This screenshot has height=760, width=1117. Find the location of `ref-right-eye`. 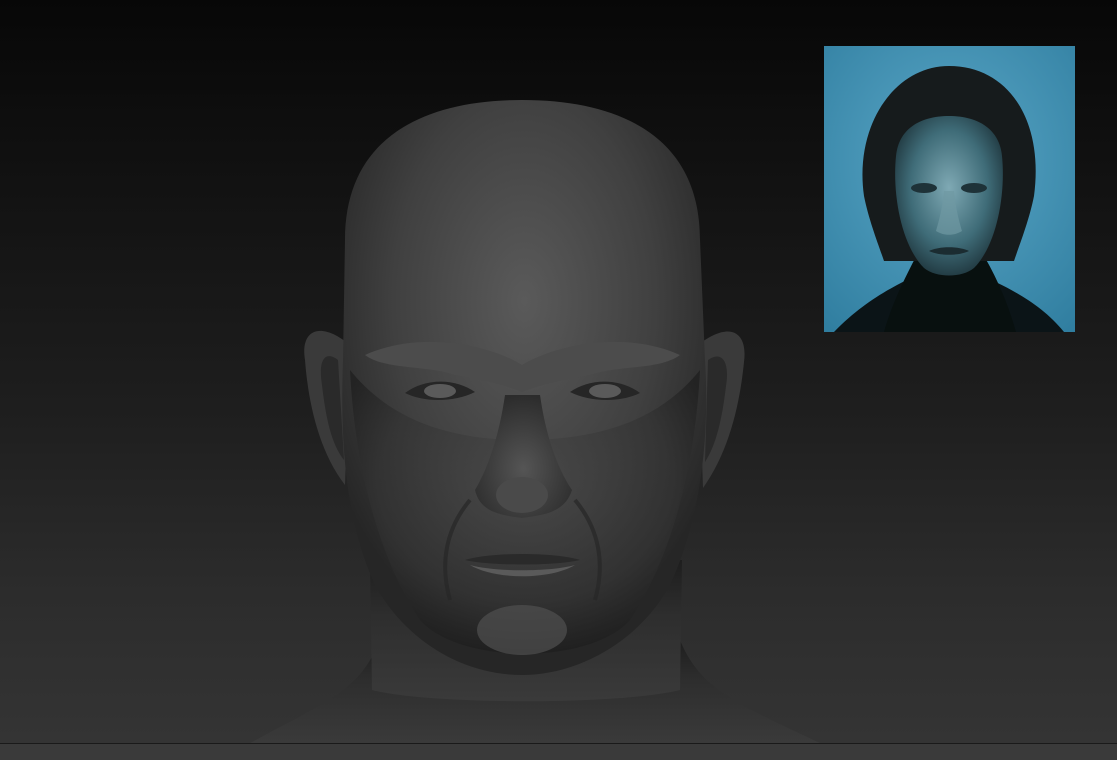

ref-right-eye is located at coordinates (974, 188).